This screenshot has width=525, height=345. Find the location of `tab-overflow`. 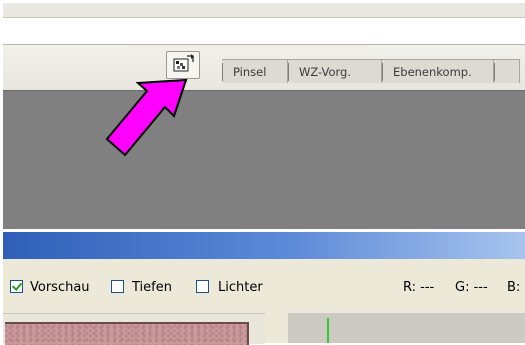

tab-overflow is located at coordinates (507, 71).